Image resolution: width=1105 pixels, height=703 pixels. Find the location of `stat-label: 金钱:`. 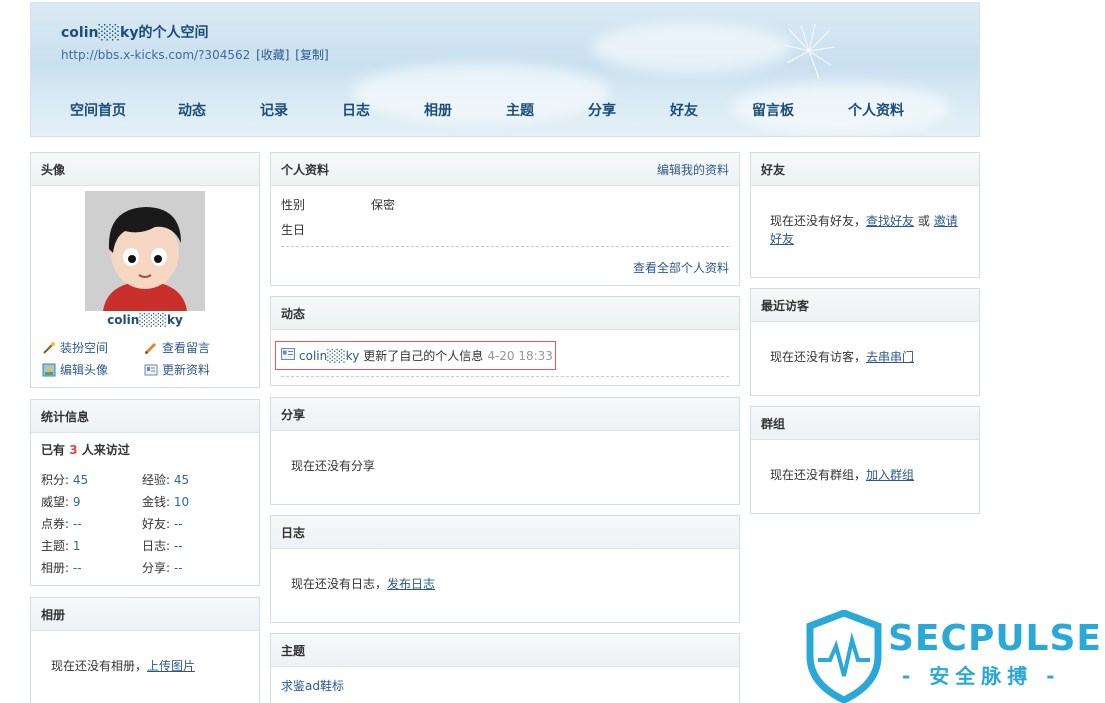

stat-label: 金钱: is located at coordinates (156, 502).